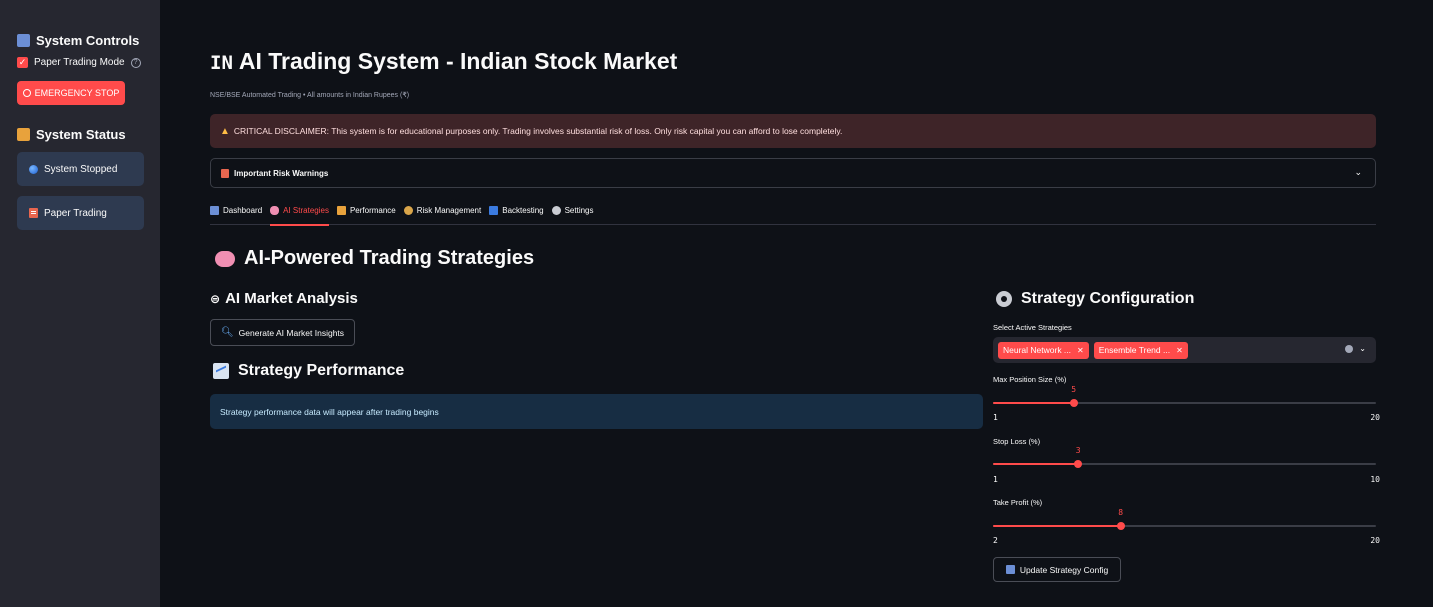  I want to click on system-controls-label: System Controls, so click(88, 40).